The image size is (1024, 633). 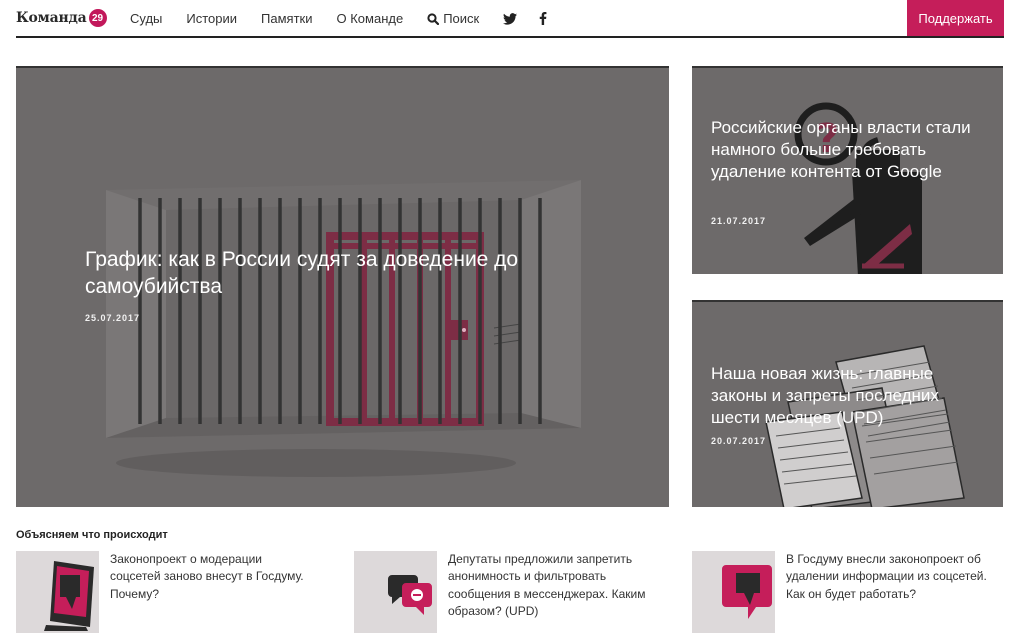 I want to click on facebook-icon, so click(x=543, y=18).